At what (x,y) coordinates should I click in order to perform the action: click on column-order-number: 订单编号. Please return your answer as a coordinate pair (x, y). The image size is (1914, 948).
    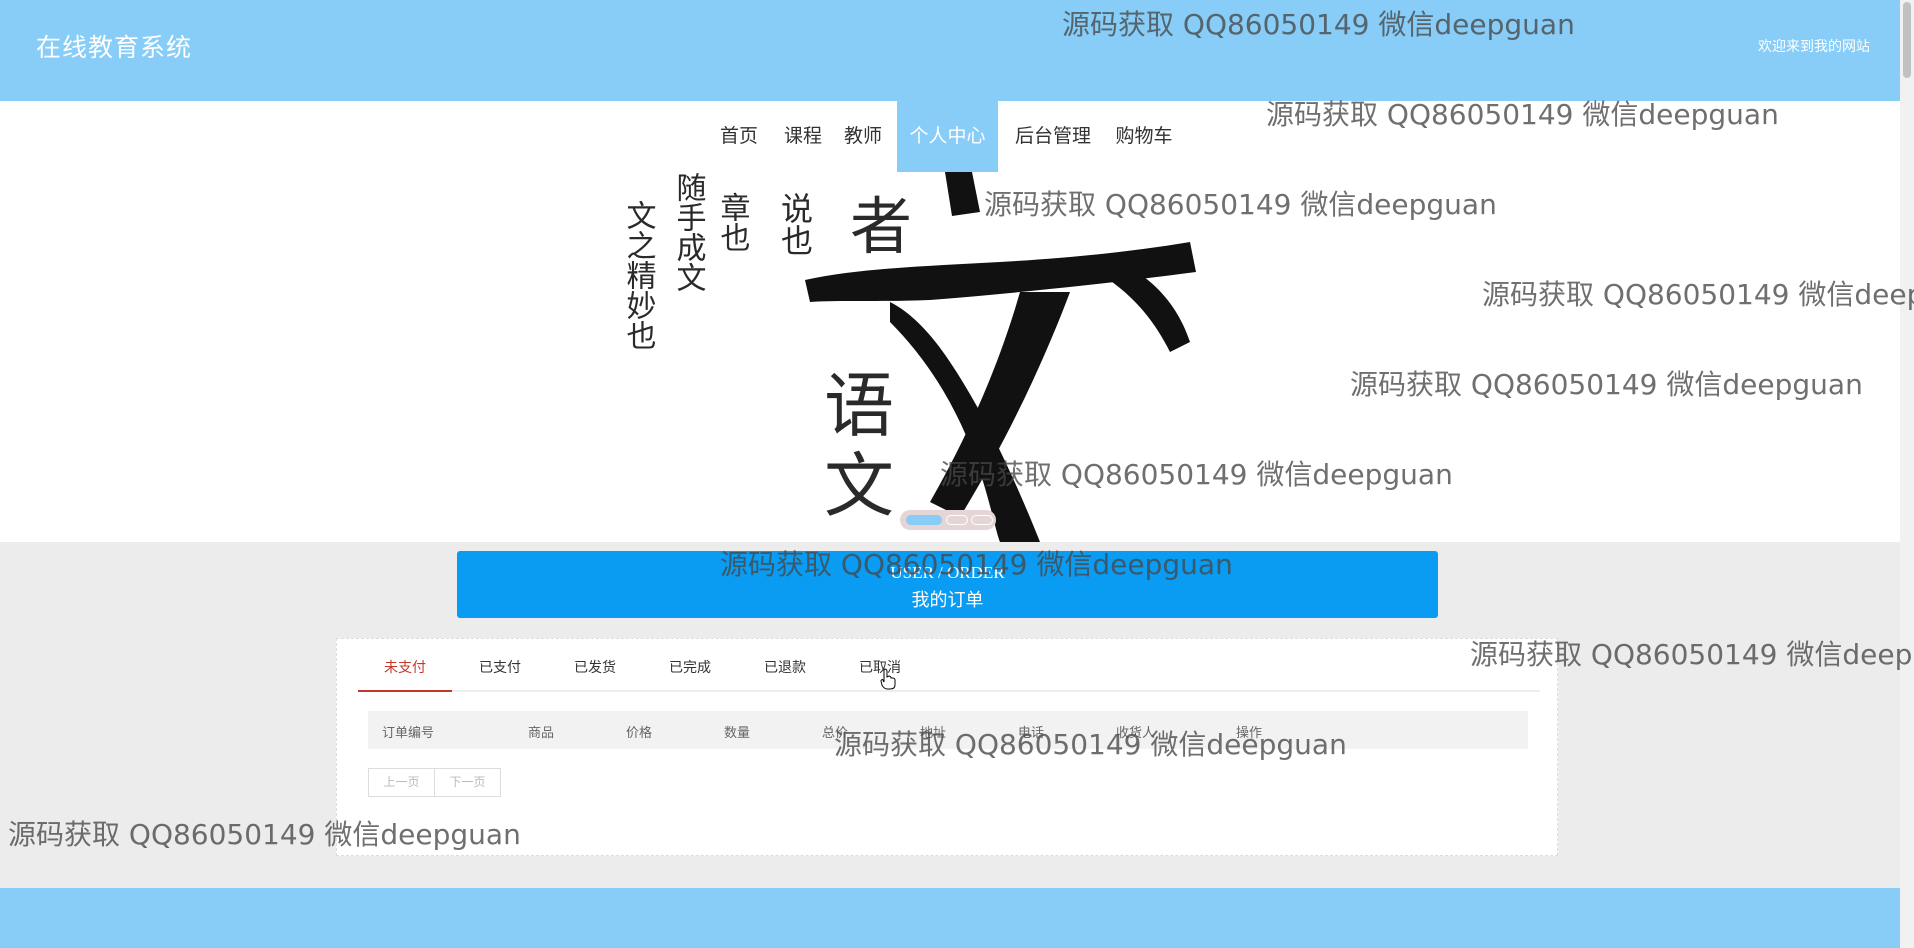
    Looking at the image, I should click on (408, 733).